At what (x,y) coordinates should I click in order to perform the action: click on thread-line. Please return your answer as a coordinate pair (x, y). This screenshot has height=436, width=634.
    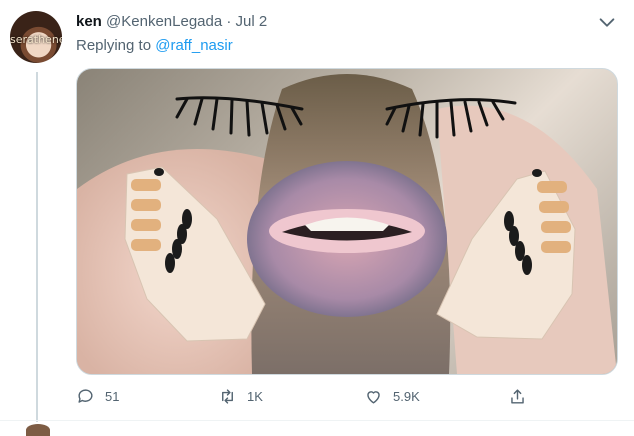
    Looking at the image, I should click on (37, 247).